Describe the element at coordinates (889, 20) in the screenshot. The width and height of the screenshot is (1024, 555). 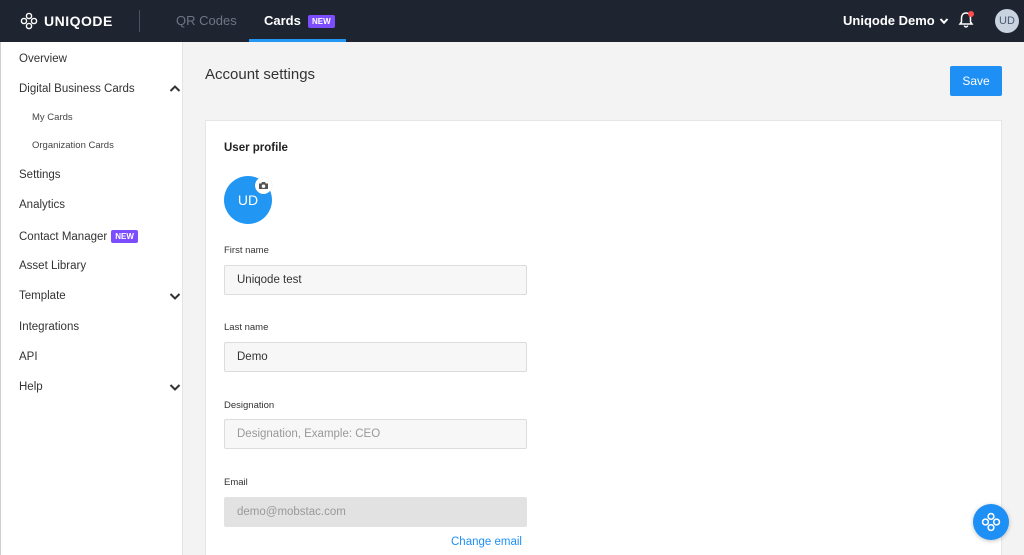
I see `user-menu-label: Uniqode Demo` at that location.